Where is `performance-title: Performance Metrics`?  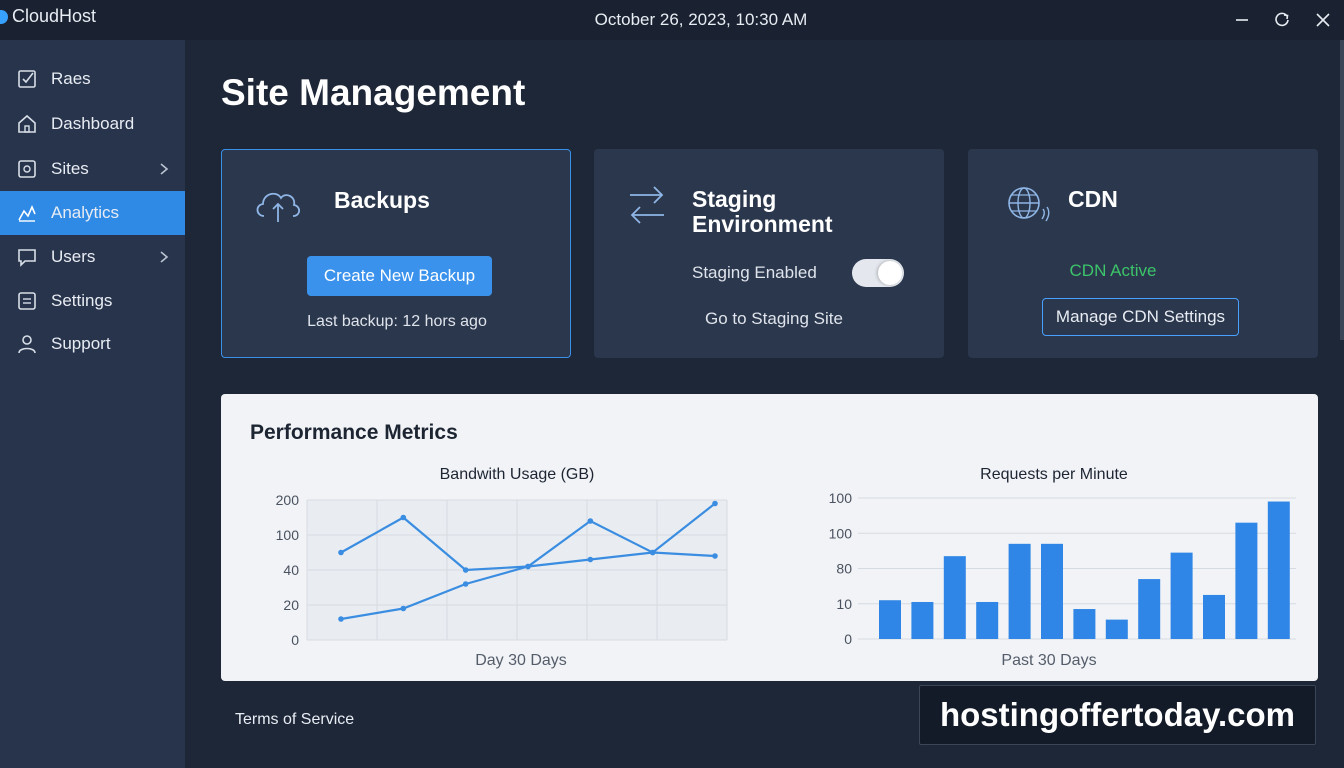
performance-title: Performance Metrics is located at coordinates (354, 432).